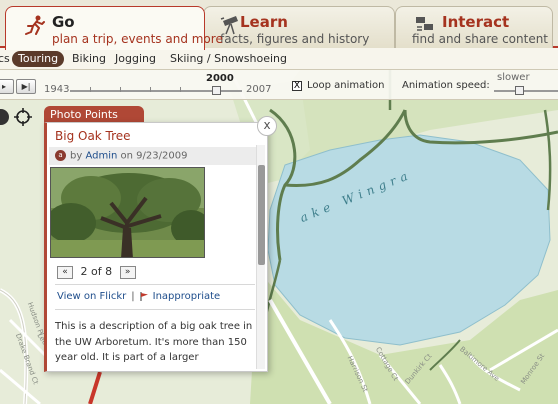 Image resolution: width=558 pixels, height=404 pixels. I want to click on popup-scrollbar, so click(260, 257).